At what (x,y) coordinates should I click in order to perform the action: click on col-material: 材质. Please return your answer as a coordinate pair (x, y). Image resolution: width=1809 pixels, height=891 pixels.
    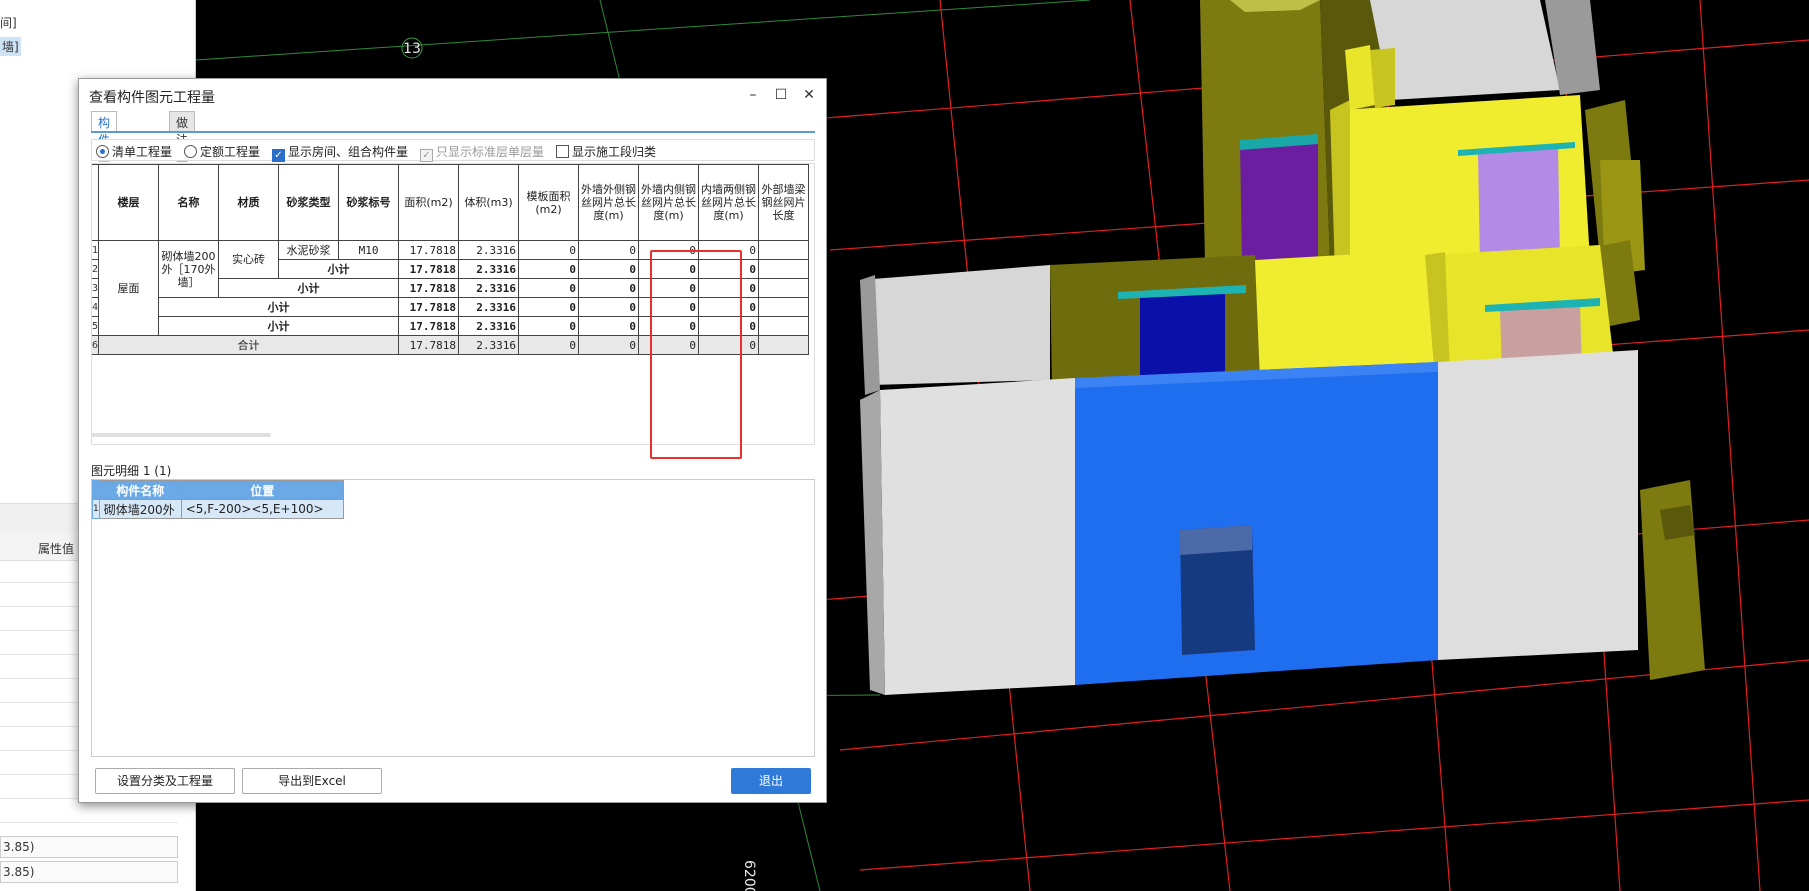
    Looking at the image, I should click on (249, 202).